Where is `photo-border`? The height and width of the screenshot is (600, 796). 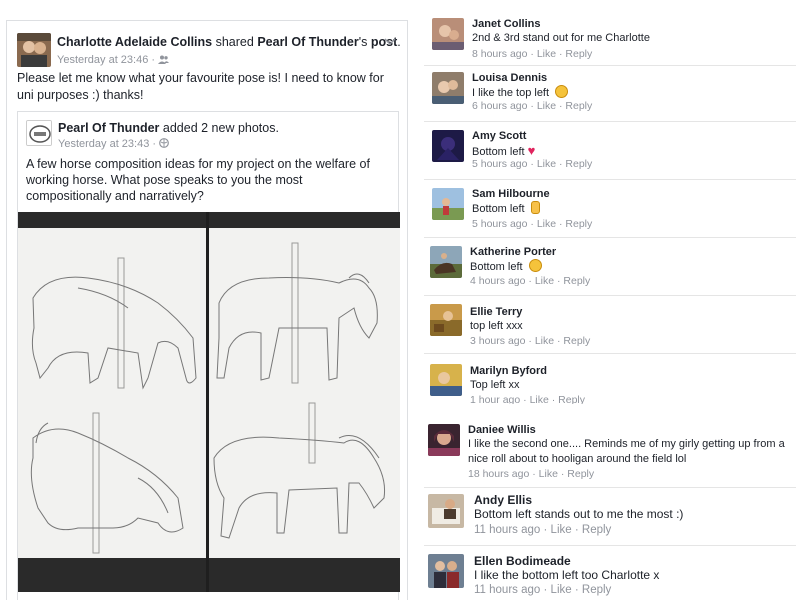
photo-border is located at coordinates (112, 220).